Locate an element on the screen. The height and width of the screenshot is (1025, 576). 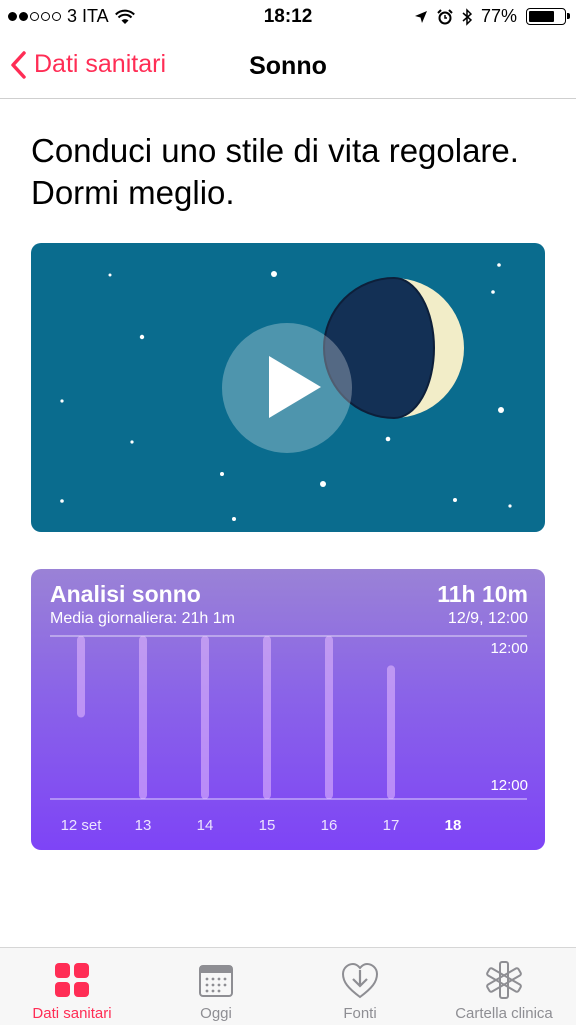
headline-line-1: Conduci uno stile di vita regolare. is located at coordinates (275, 150).